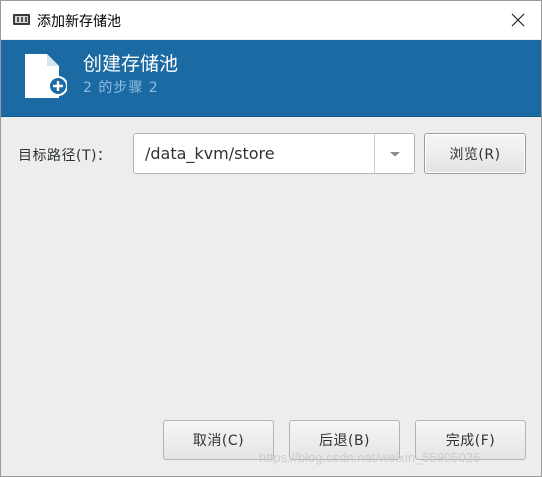  I want to click on cancel-button: 取消(C), so click(218, 440).